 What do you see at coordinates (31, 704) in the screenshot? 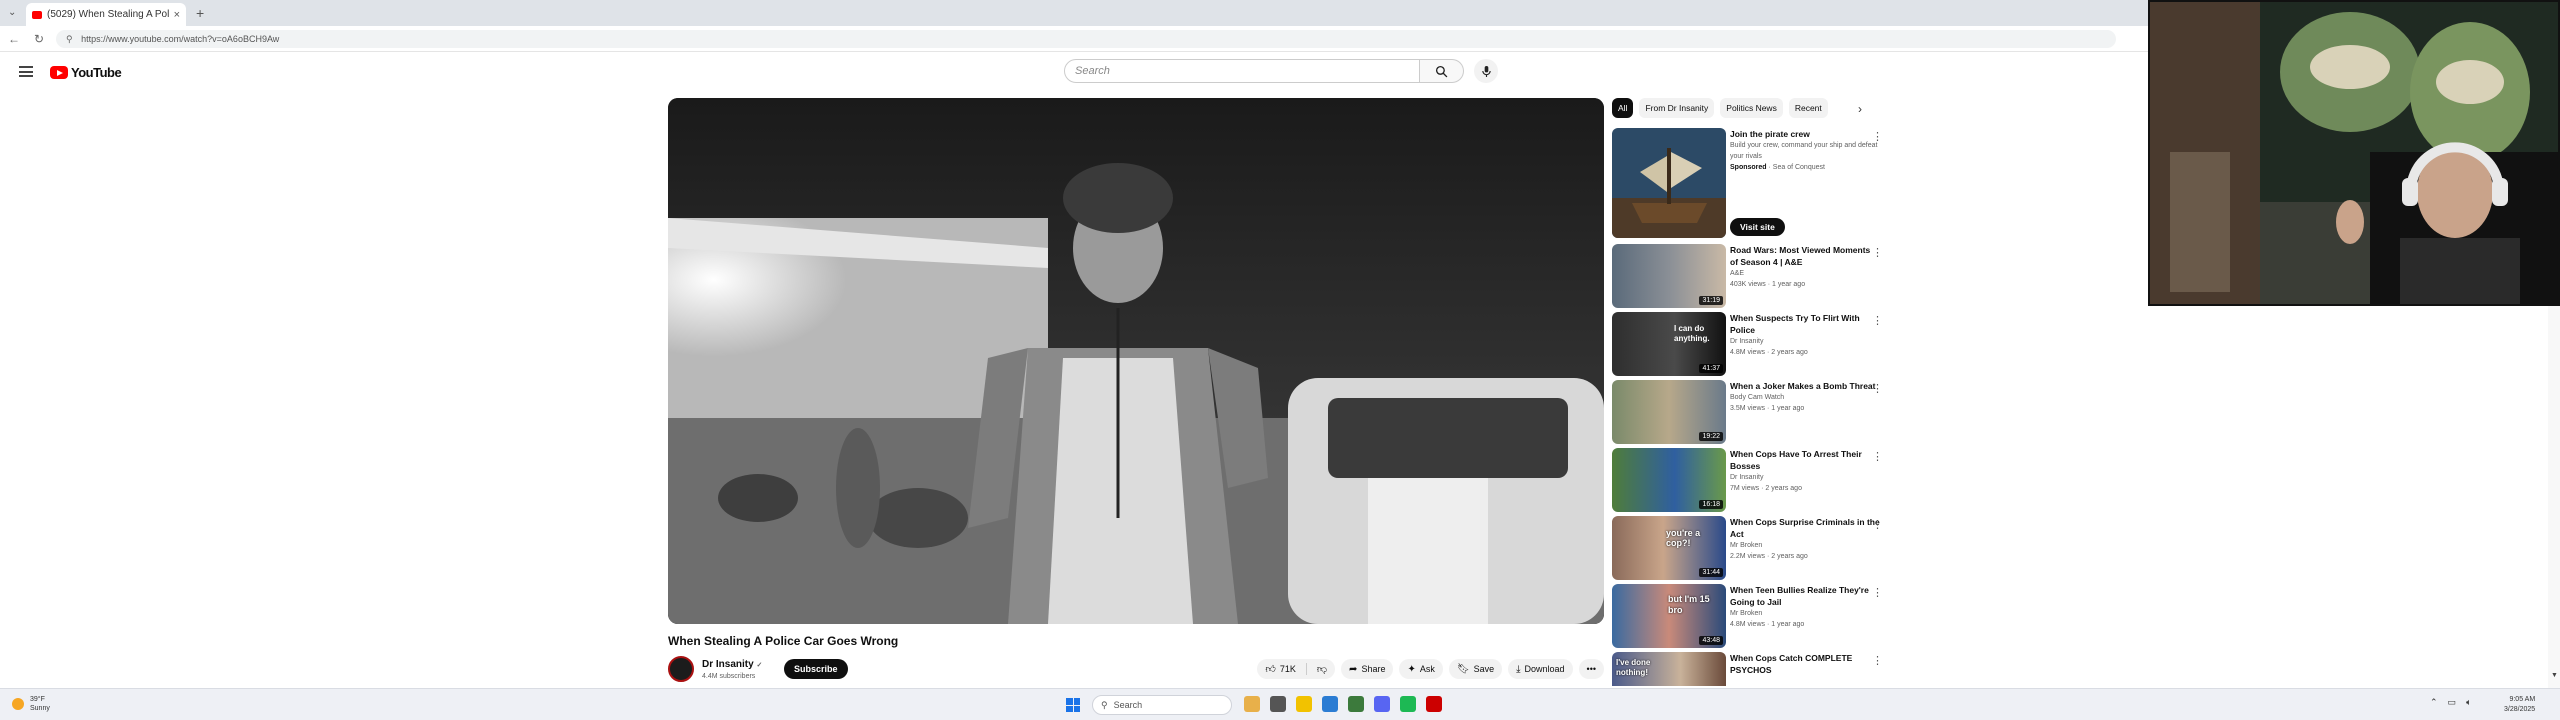
I see `weather-widget: 39°F Sunny` at bounding box center [31, 704].